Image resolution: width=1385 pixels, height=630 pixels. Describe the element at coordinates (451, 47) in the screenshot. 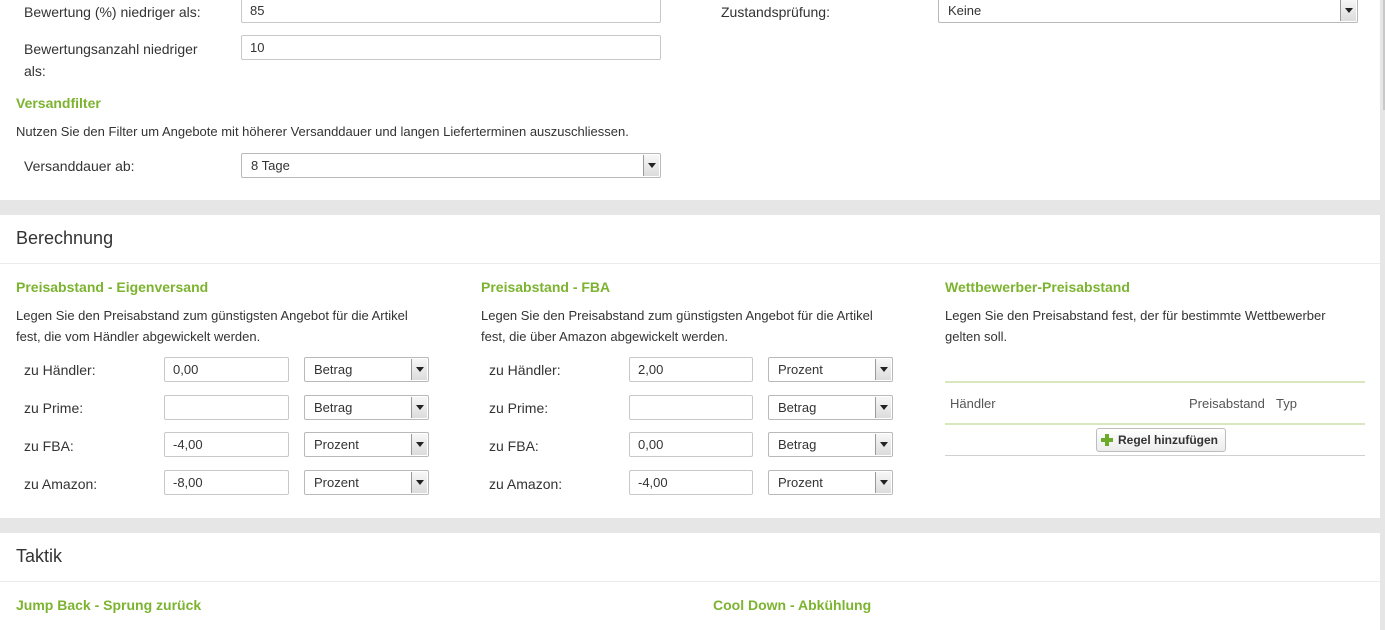

I see `rating-count-input` at that location.